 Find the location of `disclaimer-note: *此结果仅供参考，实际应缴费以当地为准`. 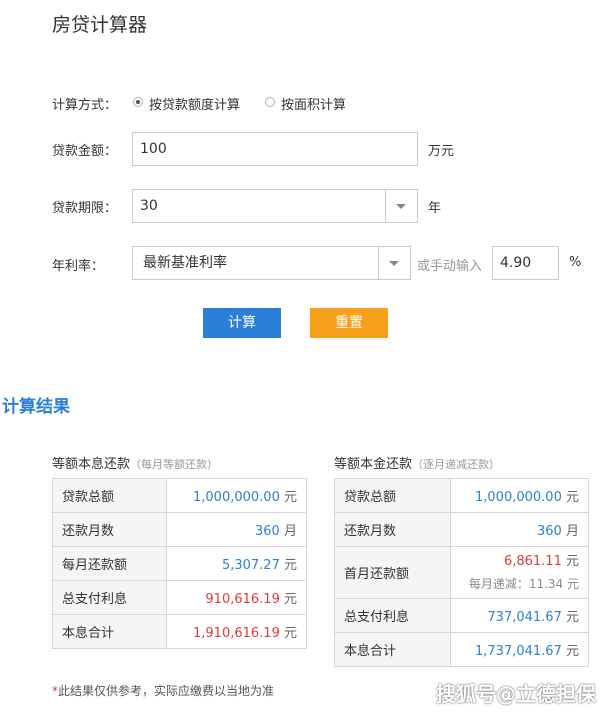

disclaimer-note: *此结果仅供参考，实际应缴费以当地为准 is located at coordinates (163, 690).